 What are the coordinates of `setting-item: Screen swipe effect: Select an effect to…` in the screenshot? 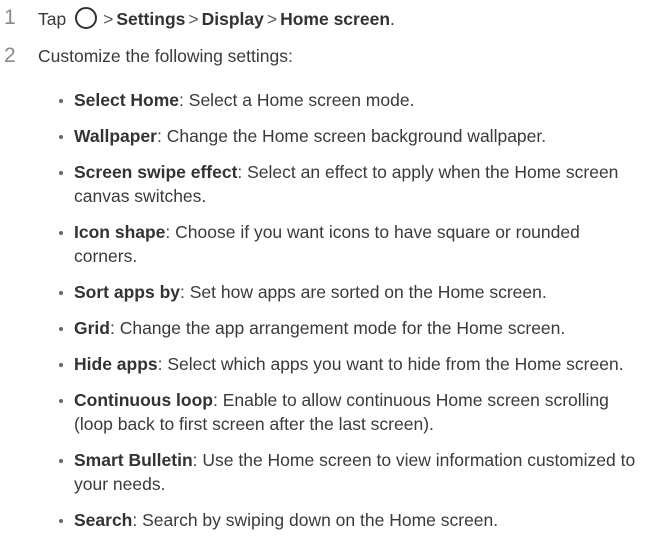 It's located at (348, 184).